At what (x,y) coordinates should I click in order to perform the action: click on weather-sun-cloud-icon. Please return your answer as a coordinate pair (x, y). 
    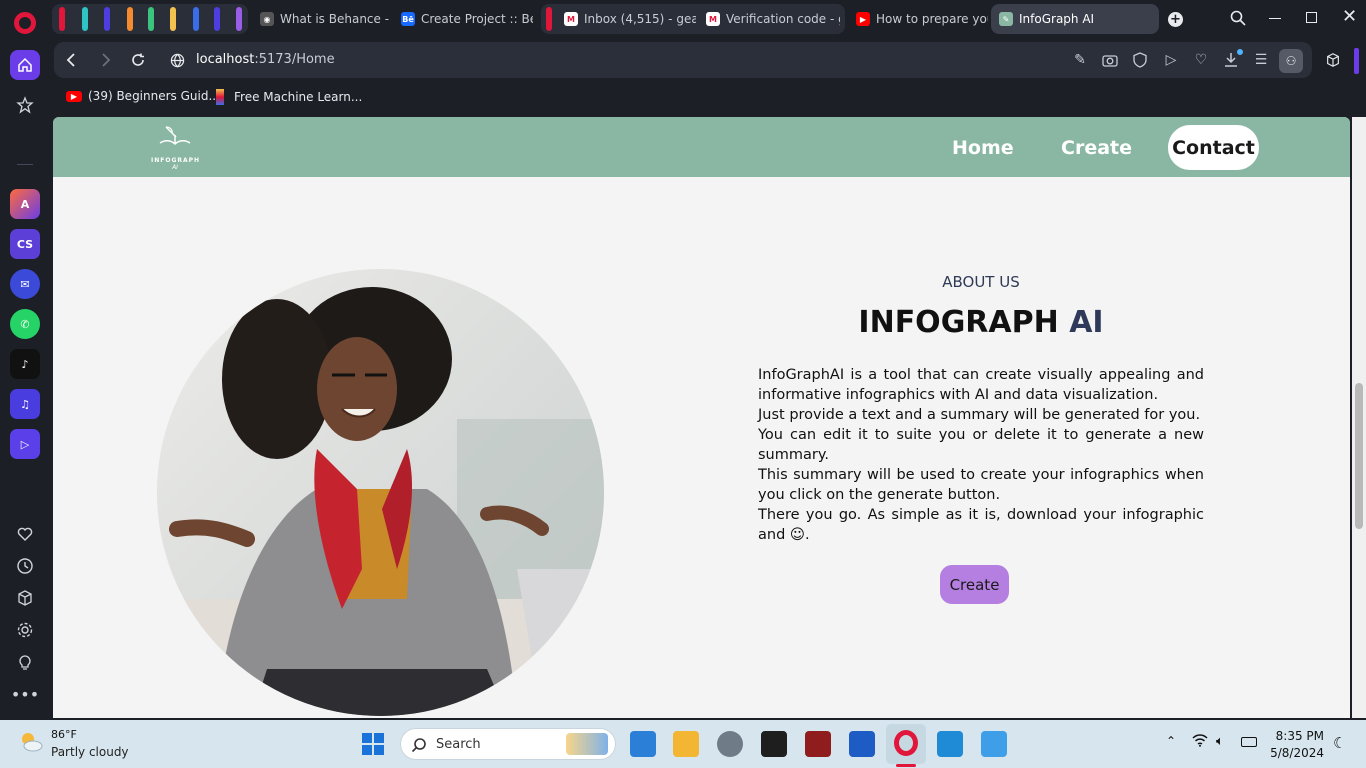
    Looking at the image, I should click on (31, 744).